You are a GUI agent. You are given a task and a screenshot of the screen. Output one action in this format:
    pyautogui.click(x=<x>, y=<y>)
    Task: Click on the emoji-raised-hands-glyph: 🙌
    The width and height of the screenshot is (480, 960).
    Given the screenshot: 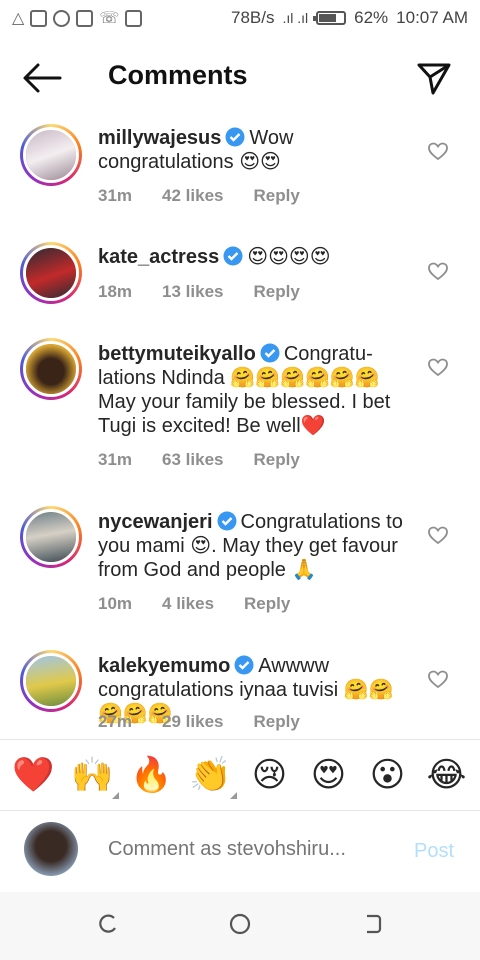 What is the action you would take?
    pyautogui.click(x=92, y=775)
    